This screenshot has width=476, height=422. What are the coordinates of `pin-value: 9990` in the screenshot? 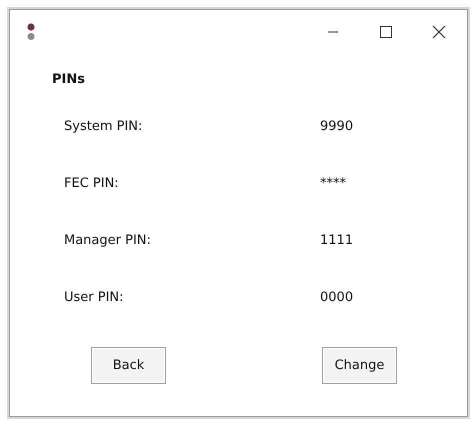 It's located at (337, 126).